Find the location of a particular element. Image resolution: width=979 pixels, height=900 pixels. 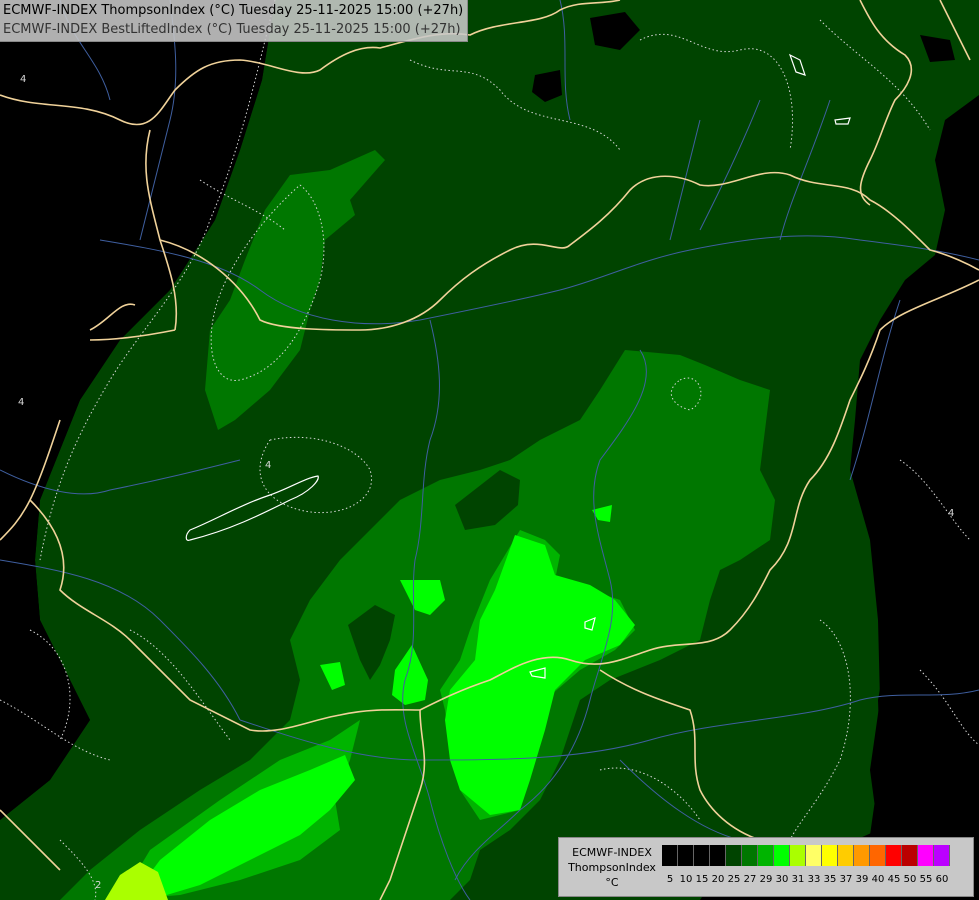

legend-tick-label: 39 is located at coordinates (862, 879).